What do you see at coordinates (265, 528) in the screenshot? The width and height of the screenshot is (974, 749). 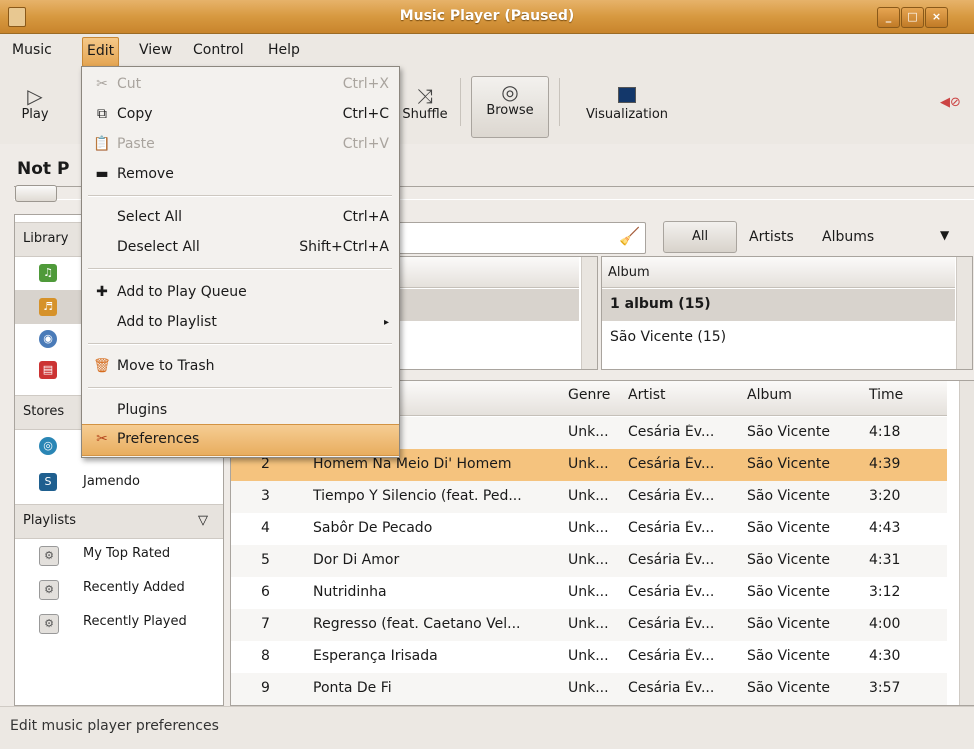 I see `track-cell-num: 4` at bounding box center [265, 528].